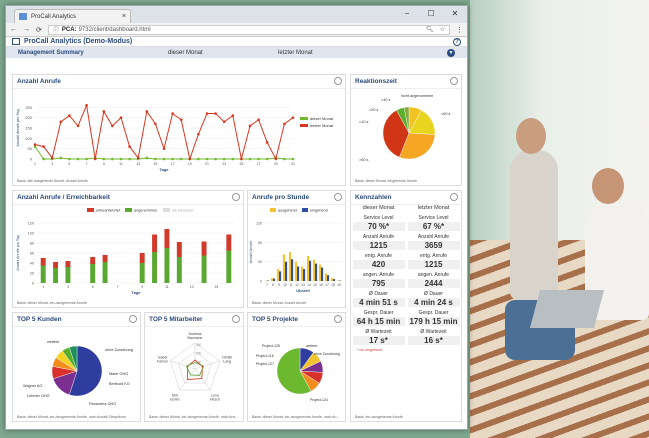 This screenshot has height=438, width=649. I want to click on y-tick-label: 50, so click(30, 148).